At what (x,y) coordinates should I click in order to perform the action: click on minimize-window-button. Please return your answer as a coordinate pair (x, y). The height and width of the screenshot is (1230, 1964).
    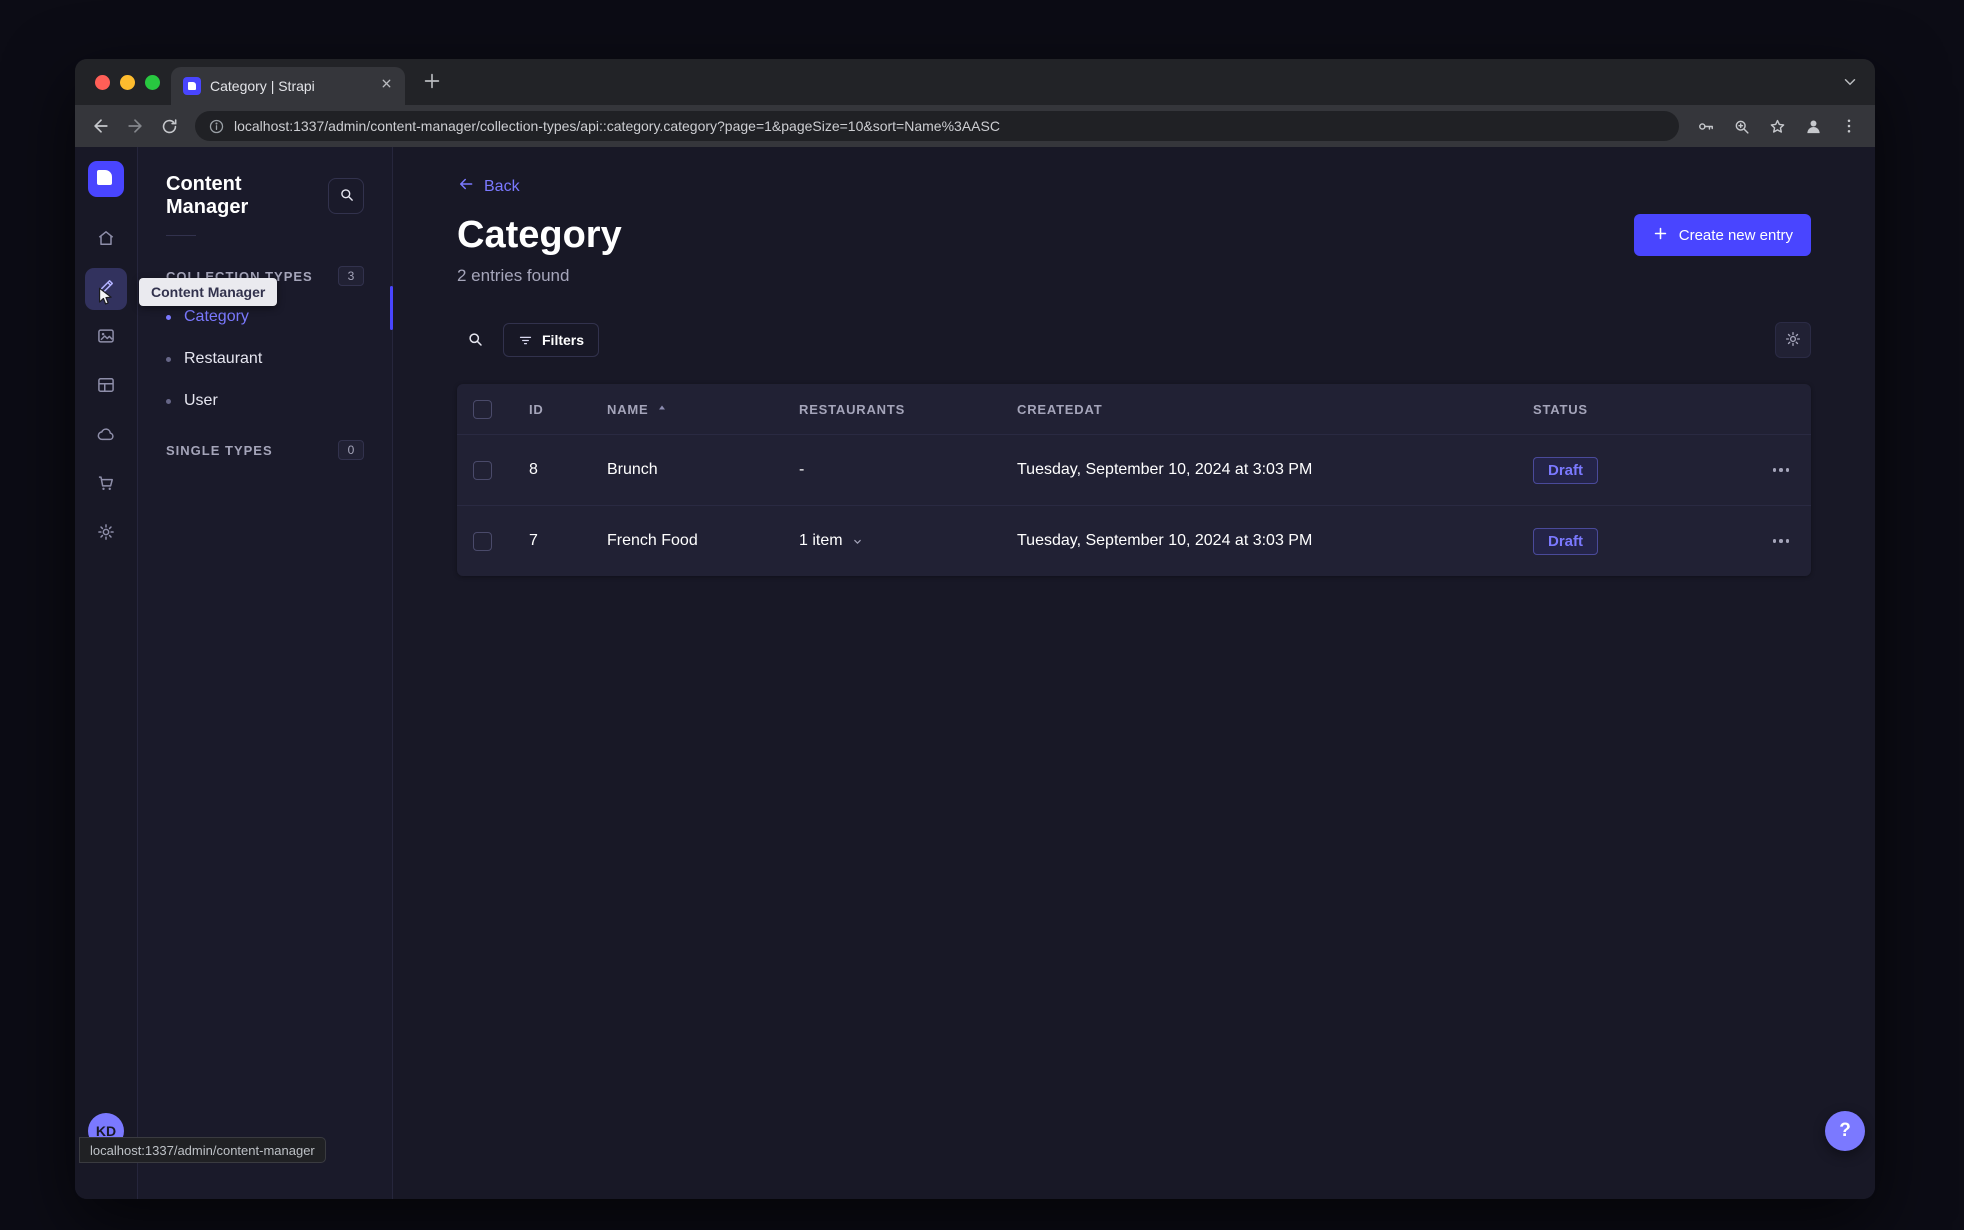
    Looking at the image, I should click on (127, 82).